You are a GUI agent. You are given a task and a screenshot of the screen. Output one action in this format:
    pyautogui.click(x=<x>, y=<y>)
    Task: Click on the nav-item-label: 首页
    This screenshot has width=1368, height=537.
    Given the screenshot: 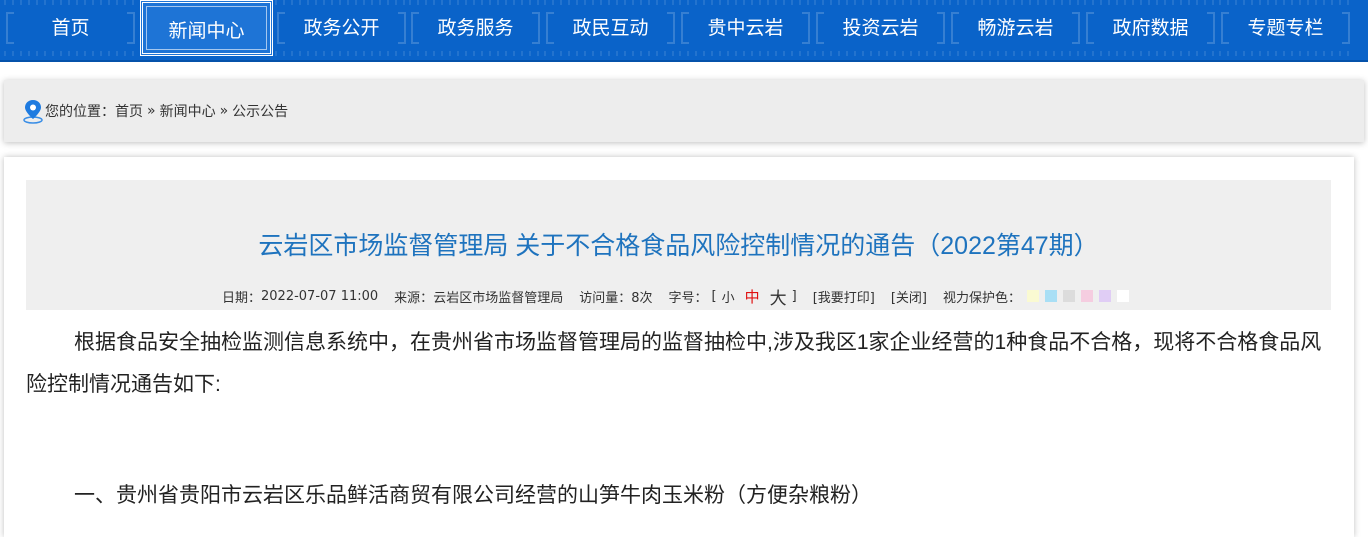 What is the action you would take?
    pyautogui.click(x=70, y=28)
    